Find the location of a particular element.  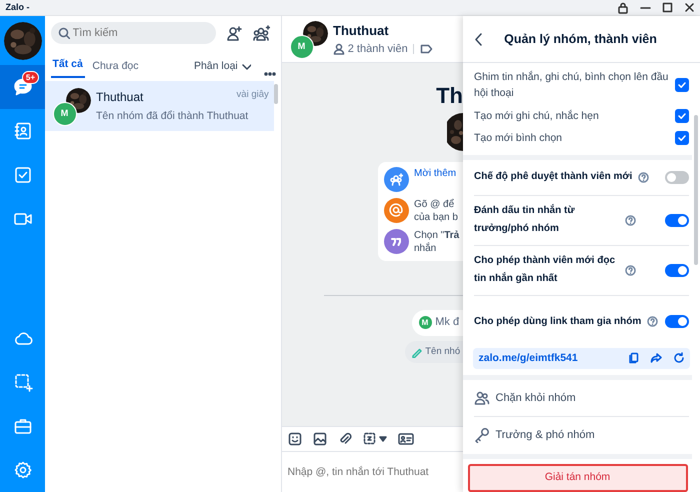

window-title: Zalo - is located at coordinates (18, 7).